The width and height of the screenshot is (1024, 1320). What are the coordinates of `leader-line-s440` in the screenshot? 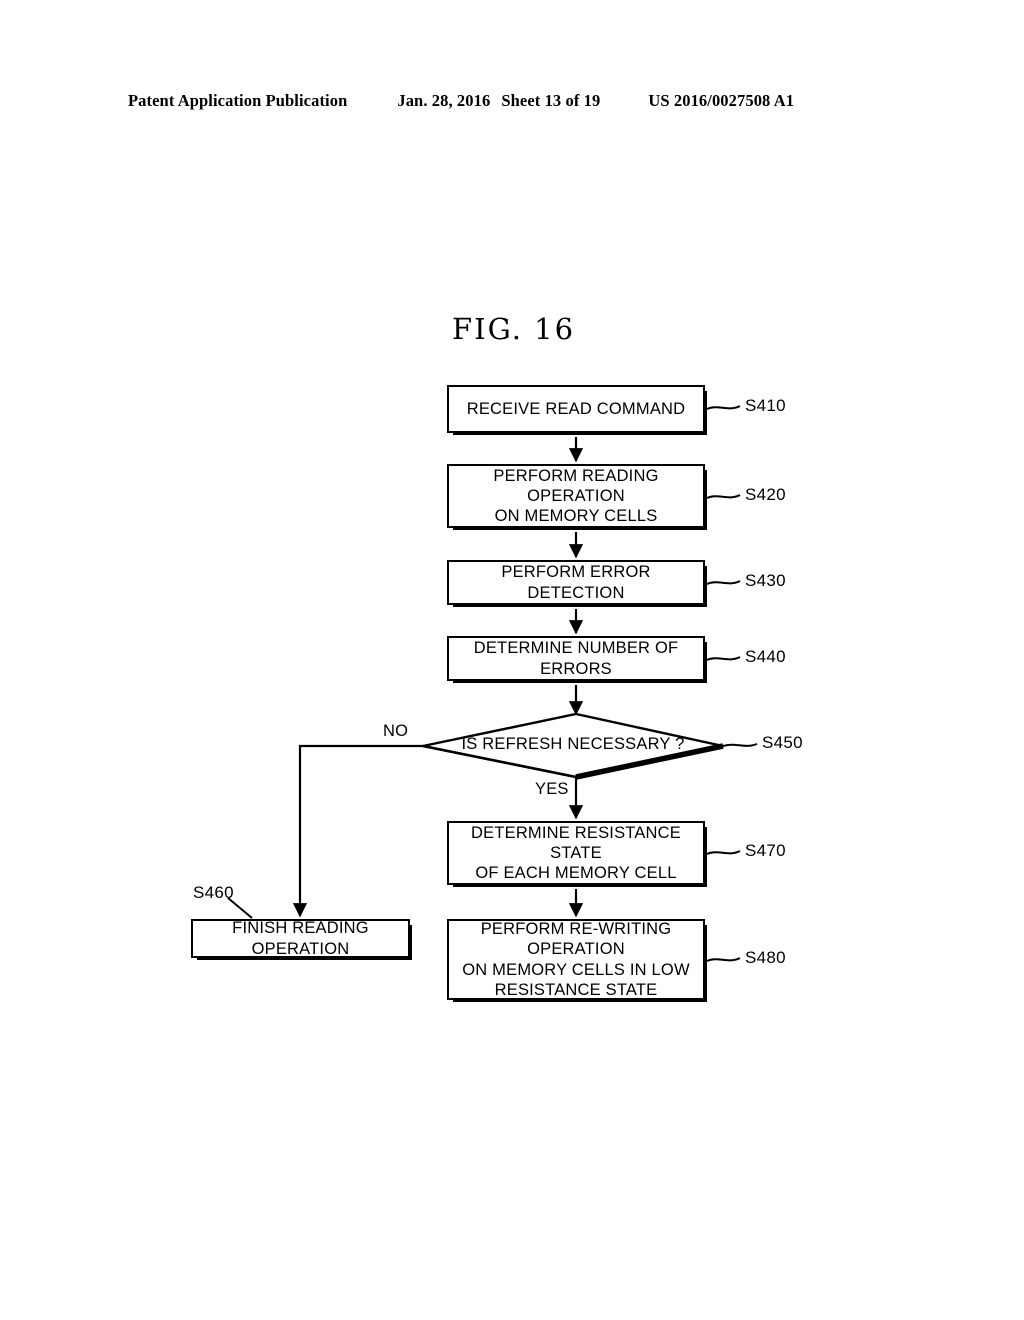 It's located at (723, 658).